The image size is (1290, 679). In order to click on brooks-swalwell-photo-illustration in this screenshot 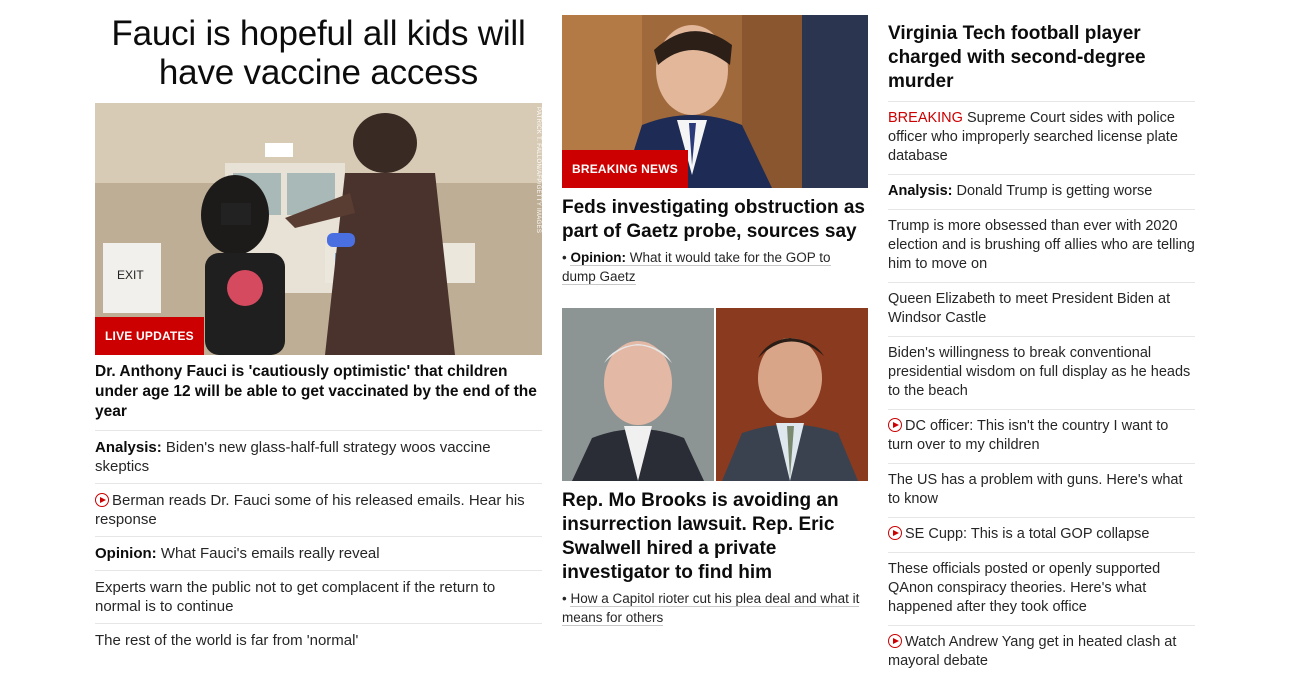, I will do `click(715, 394)`.